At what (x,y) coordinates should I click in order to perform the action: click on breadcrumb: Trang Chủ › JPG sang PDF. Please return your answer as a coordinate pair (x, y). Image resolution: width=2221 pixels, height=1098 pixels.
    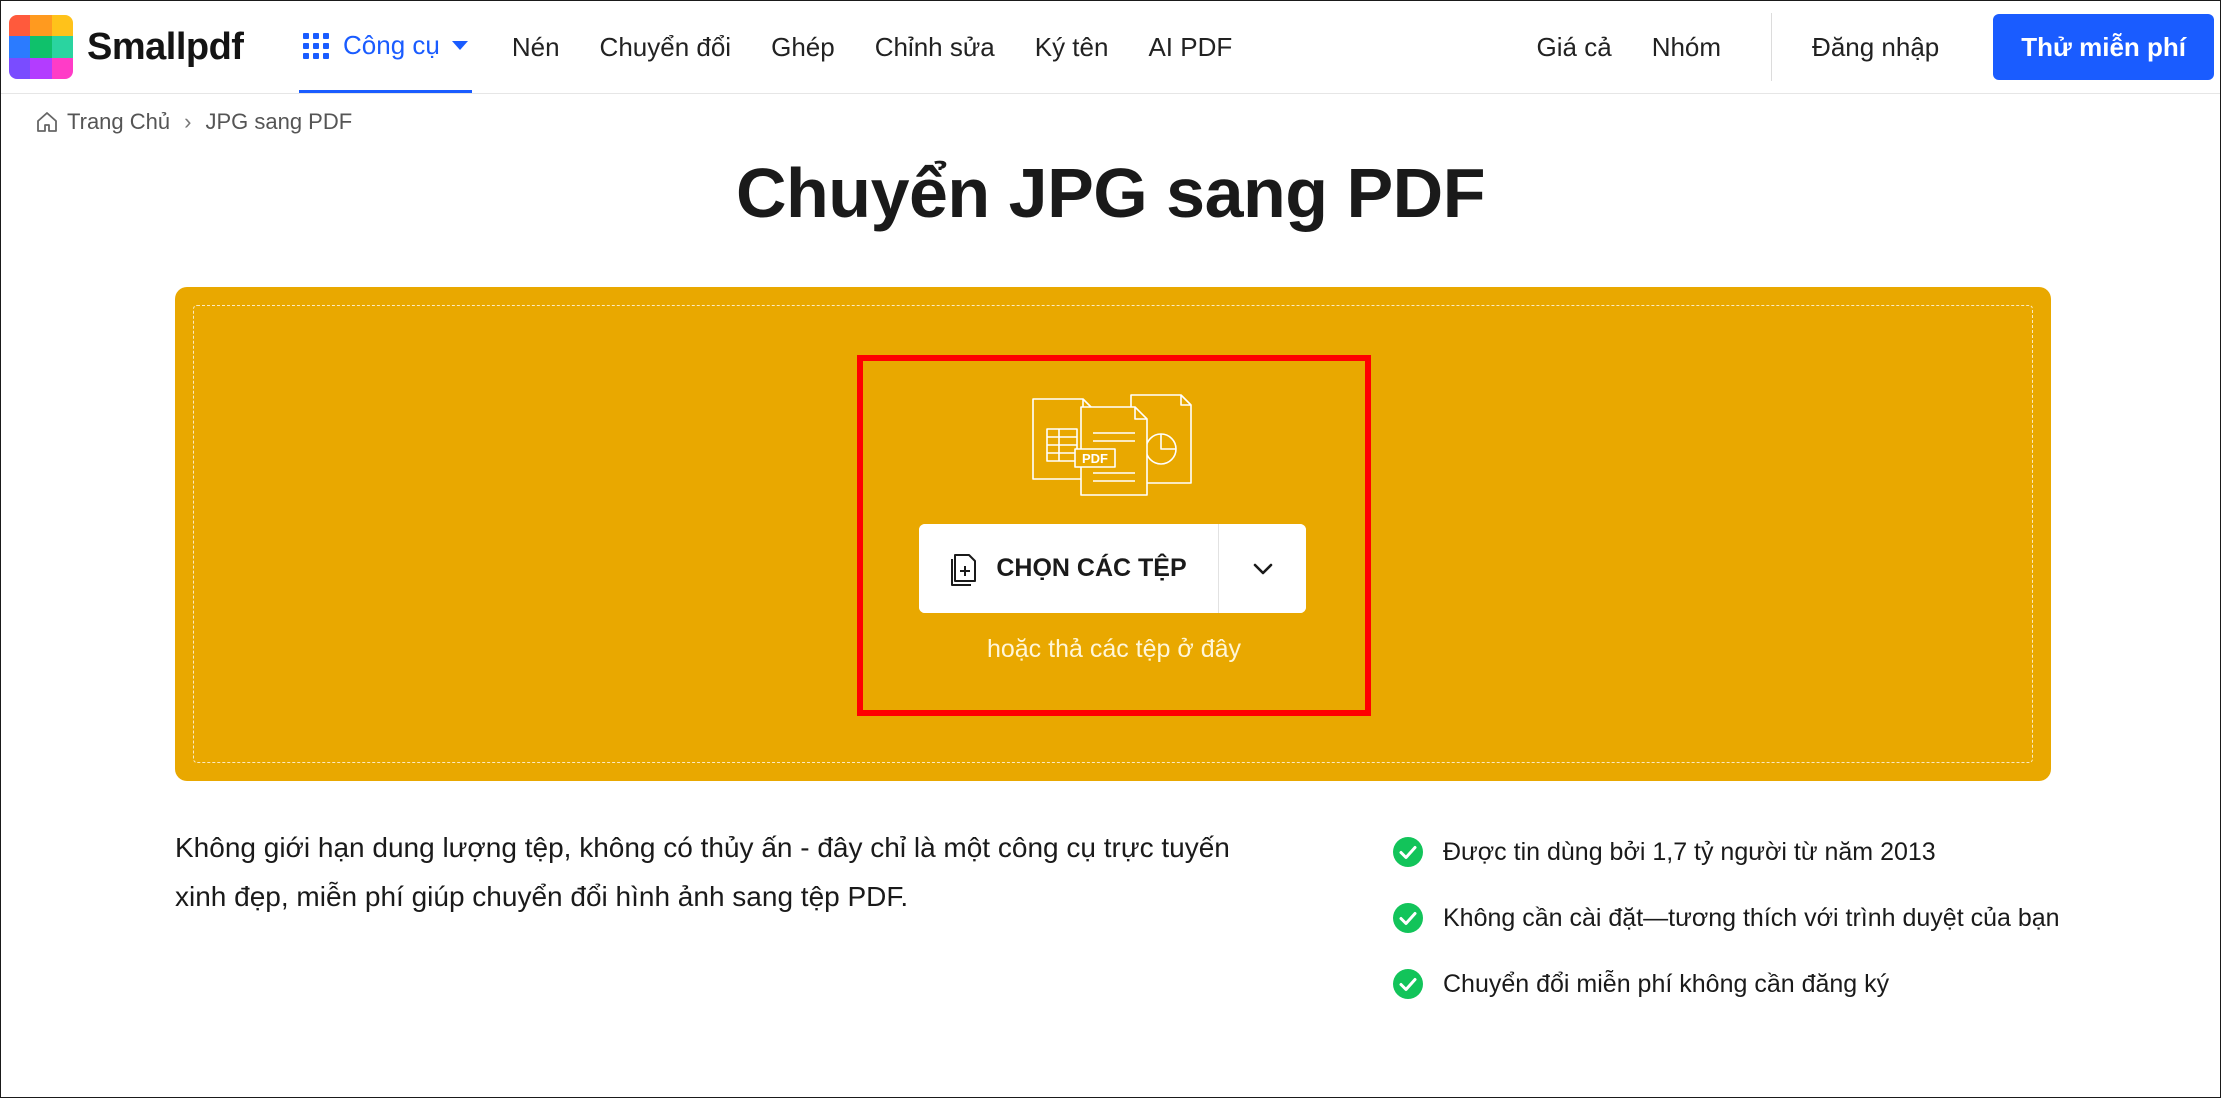
    Looking at the image, I should click on (193, 122).